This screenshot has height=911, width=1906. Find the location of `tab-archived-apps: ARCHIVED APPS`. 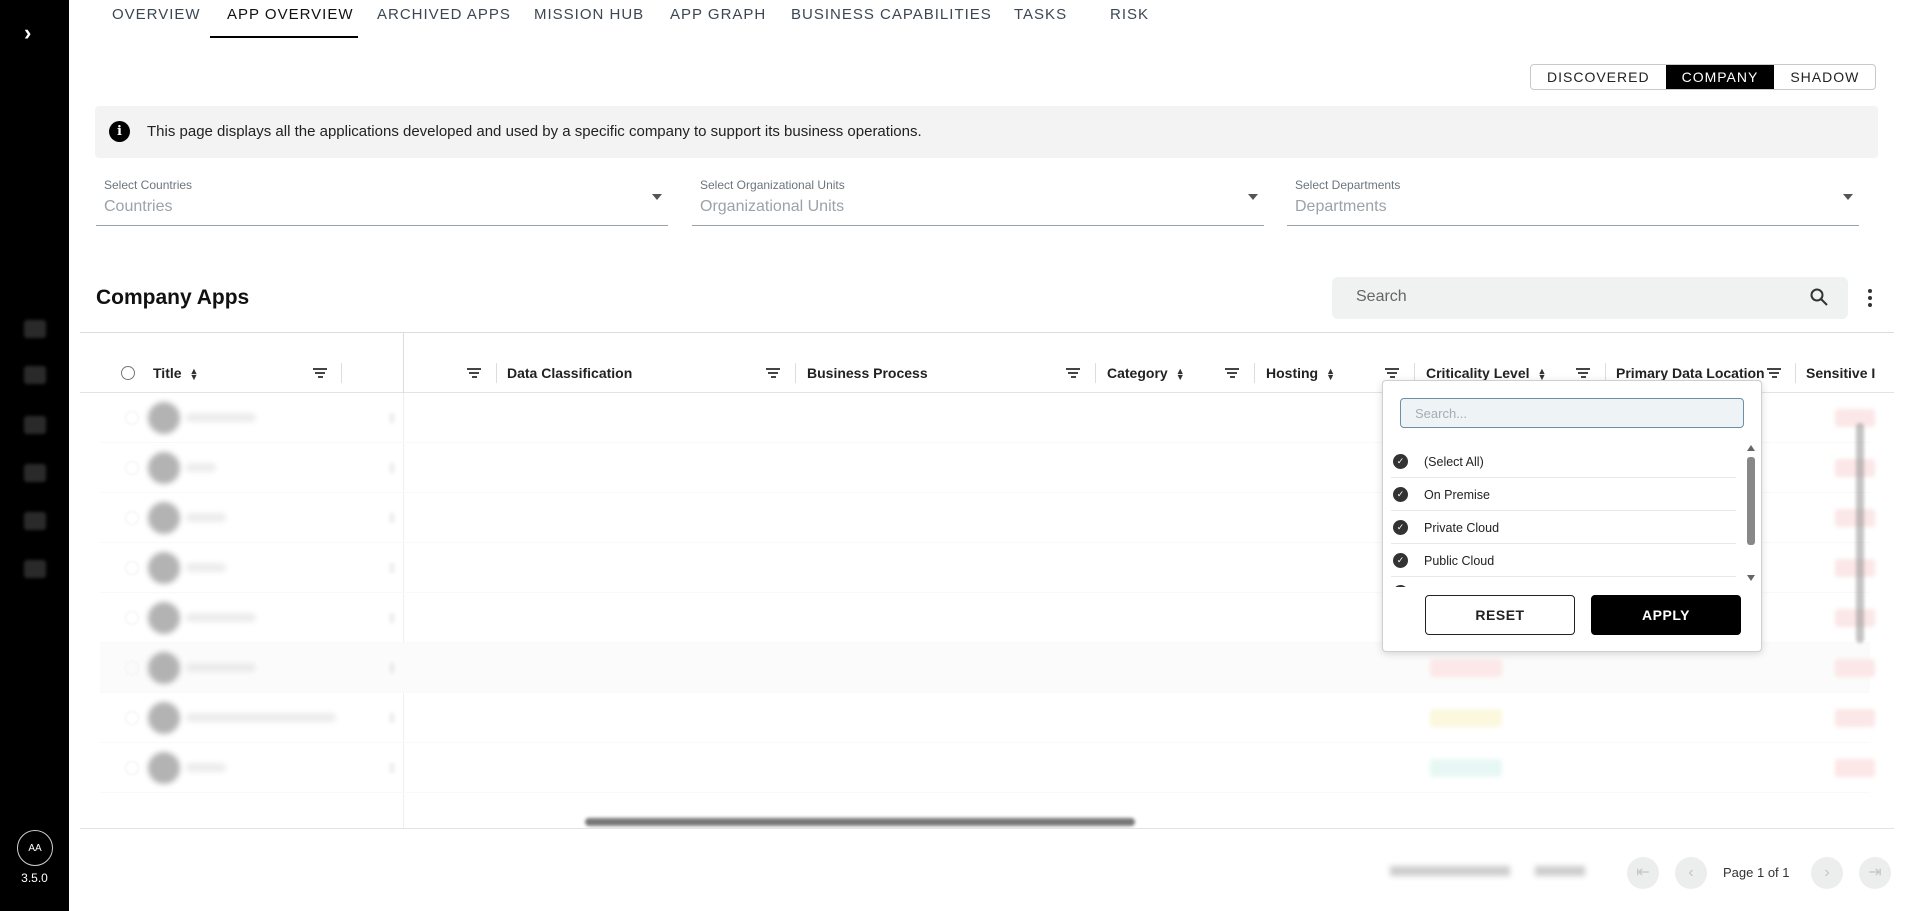

tab-archived-apps: ARCHIVED APPS is located at coordinates (444, 14).